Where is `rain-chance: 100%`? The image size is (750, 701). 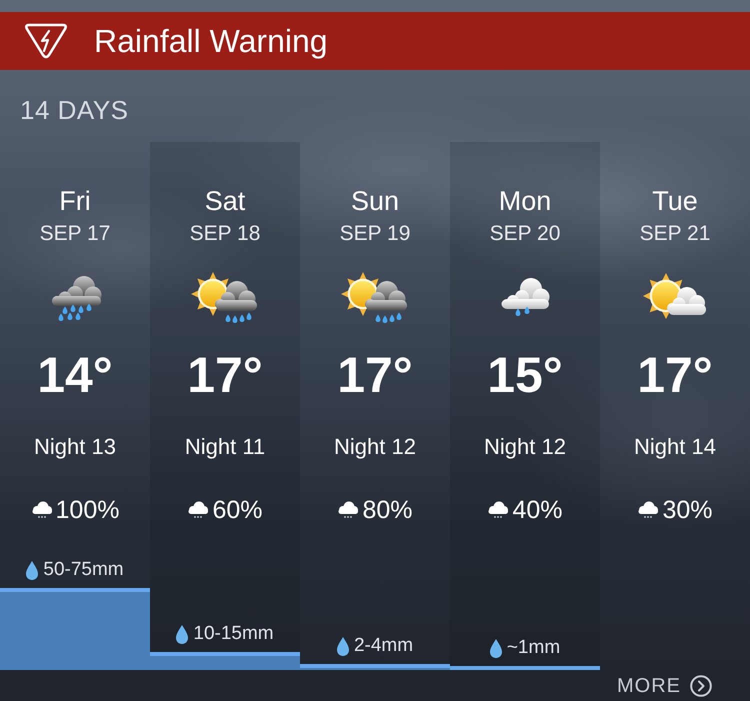 rain-chance: 100% is located at coordinates (88, 510).